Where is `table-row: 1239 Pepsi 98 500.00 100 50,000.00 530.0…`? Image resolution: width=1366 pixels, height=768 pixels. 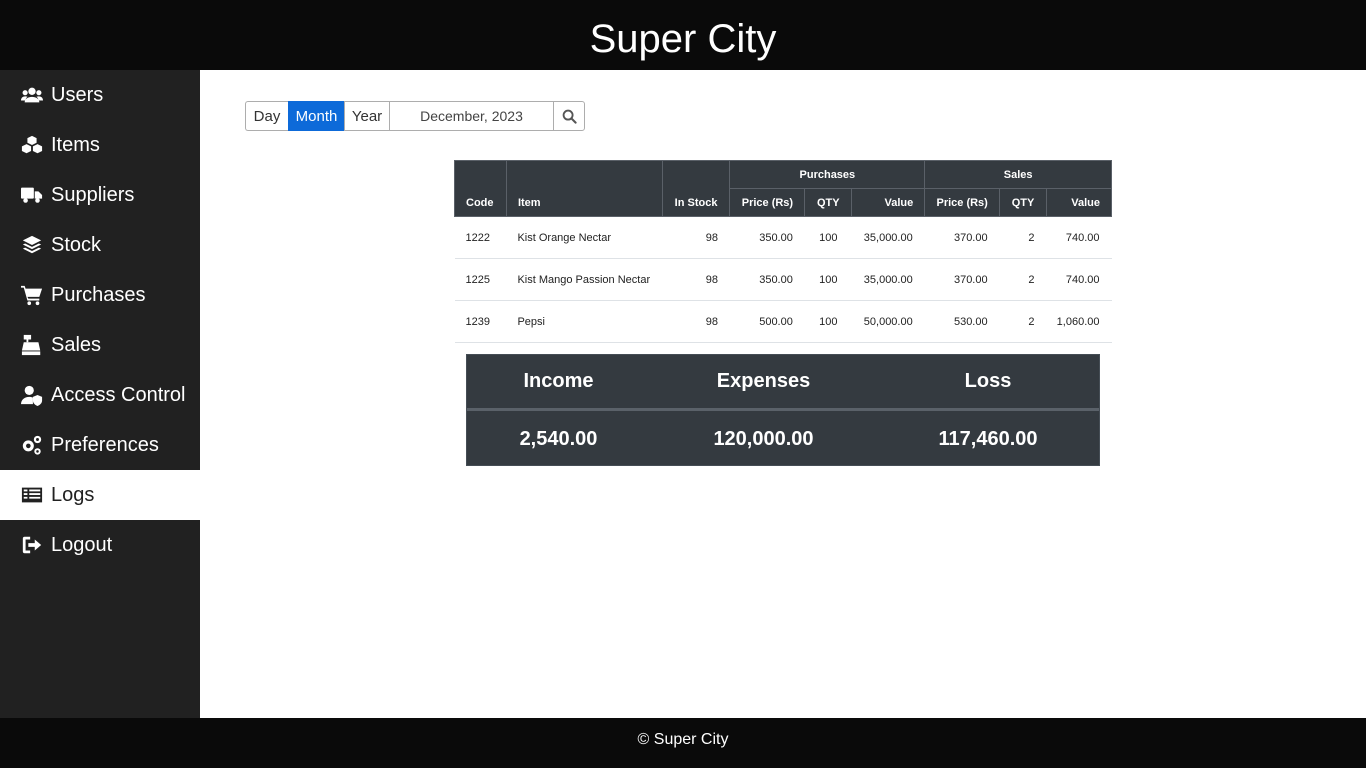
table-row: 1239 Pepsi 98 500.00 100 50,000.00 530.0… is located at coordinates (783, 321).